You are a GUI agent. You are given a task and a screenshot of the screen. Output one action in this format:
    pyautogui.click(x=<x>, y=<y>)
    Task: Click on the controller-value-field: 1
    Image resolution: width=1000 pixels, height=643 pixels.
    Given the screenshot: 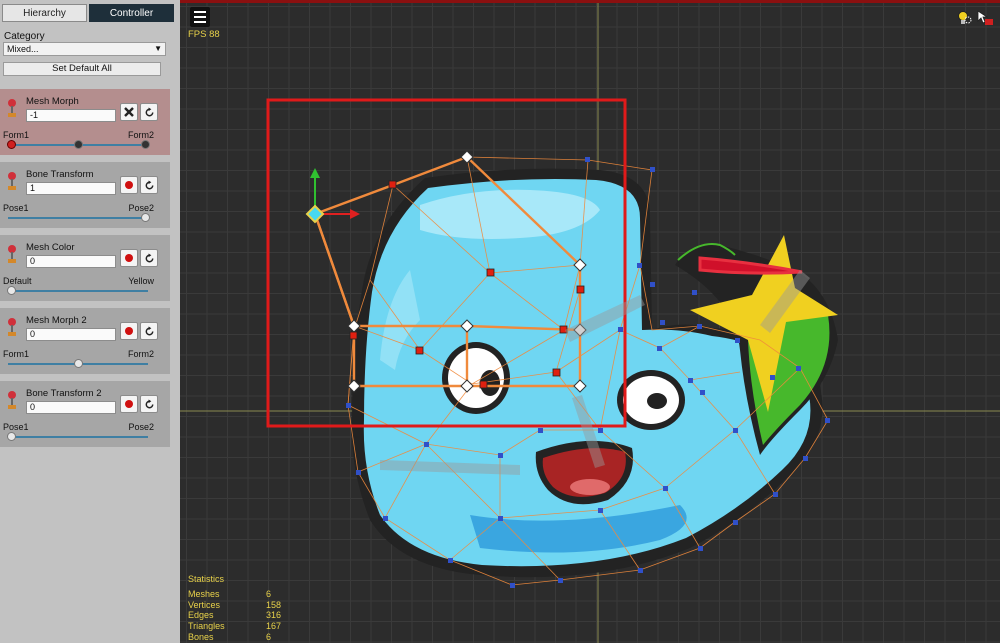 What is the action you would take?
    pyautogui.click(x=71, y=188)
    